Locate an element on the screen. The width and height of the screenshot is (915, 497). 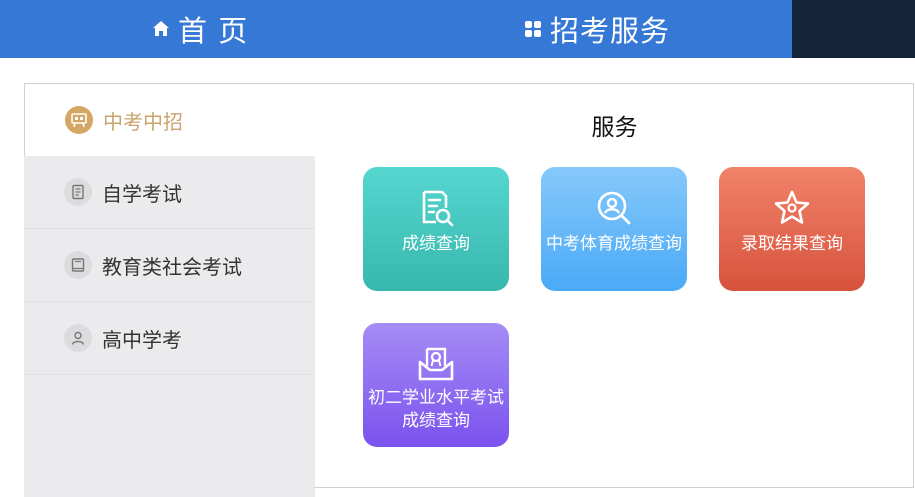
card-label: 录取结果查询 is located at coordinates (792, 244).